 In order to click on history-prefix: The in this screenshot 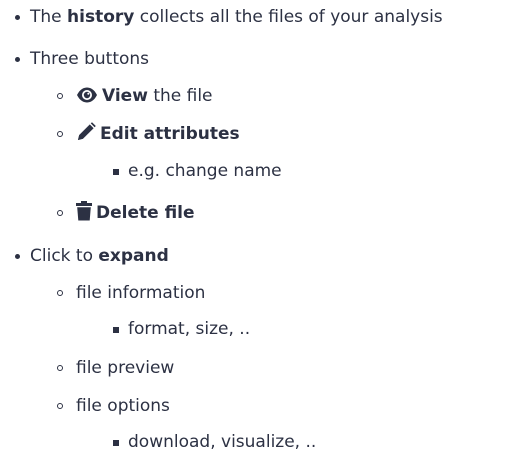, I will do `click(49, 17)`.